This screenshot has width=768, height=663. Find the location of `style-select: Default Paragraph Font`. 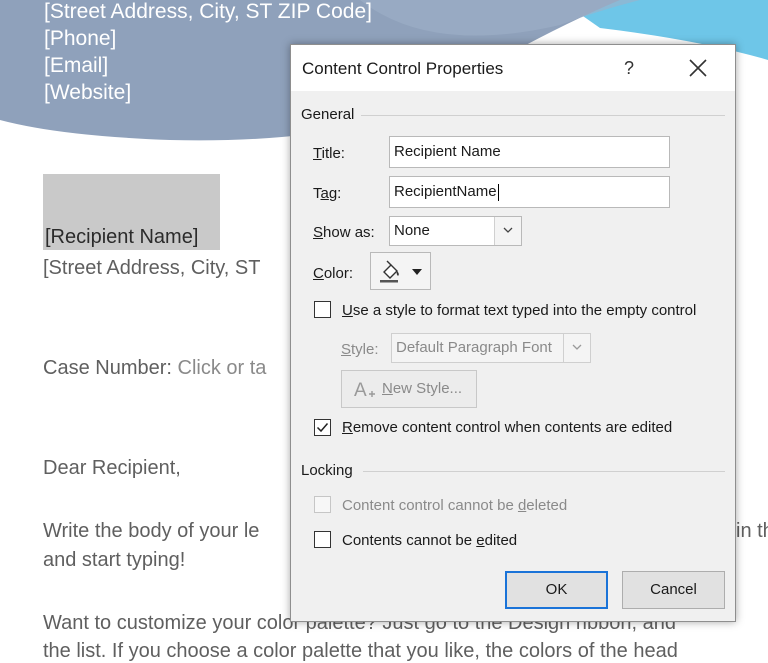

style-select: Default Paragraph Font is located at coordinates (491, 348).